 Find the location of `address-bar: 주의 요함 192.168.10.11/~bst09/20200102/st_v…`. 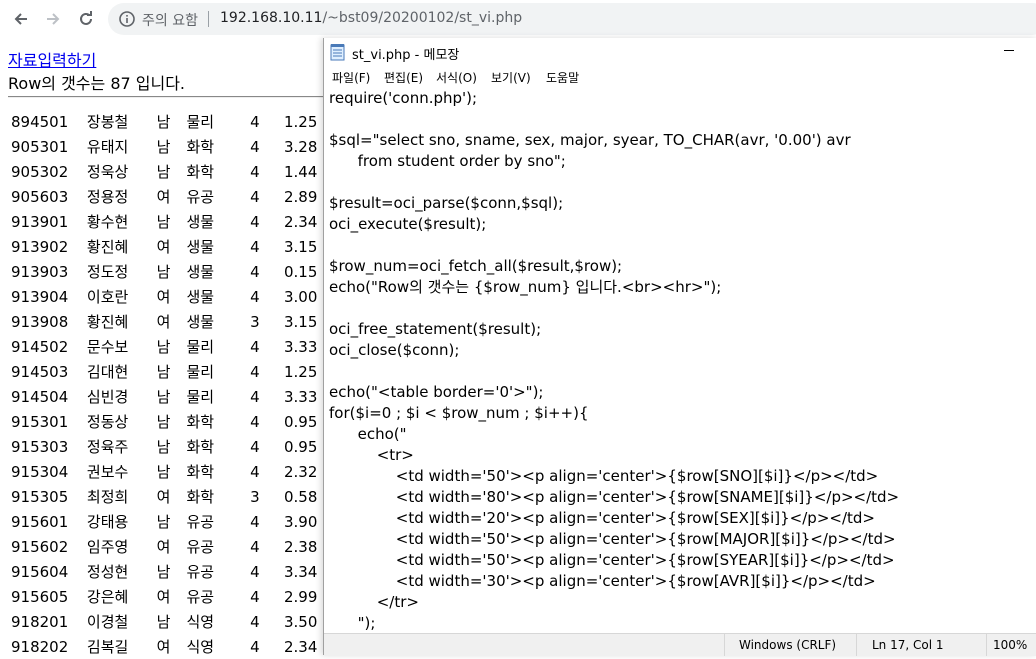

address-bar: 주의 요함 192.168.10.11/~bst09/20200102/st_v… is located at coordinates (572, 19).